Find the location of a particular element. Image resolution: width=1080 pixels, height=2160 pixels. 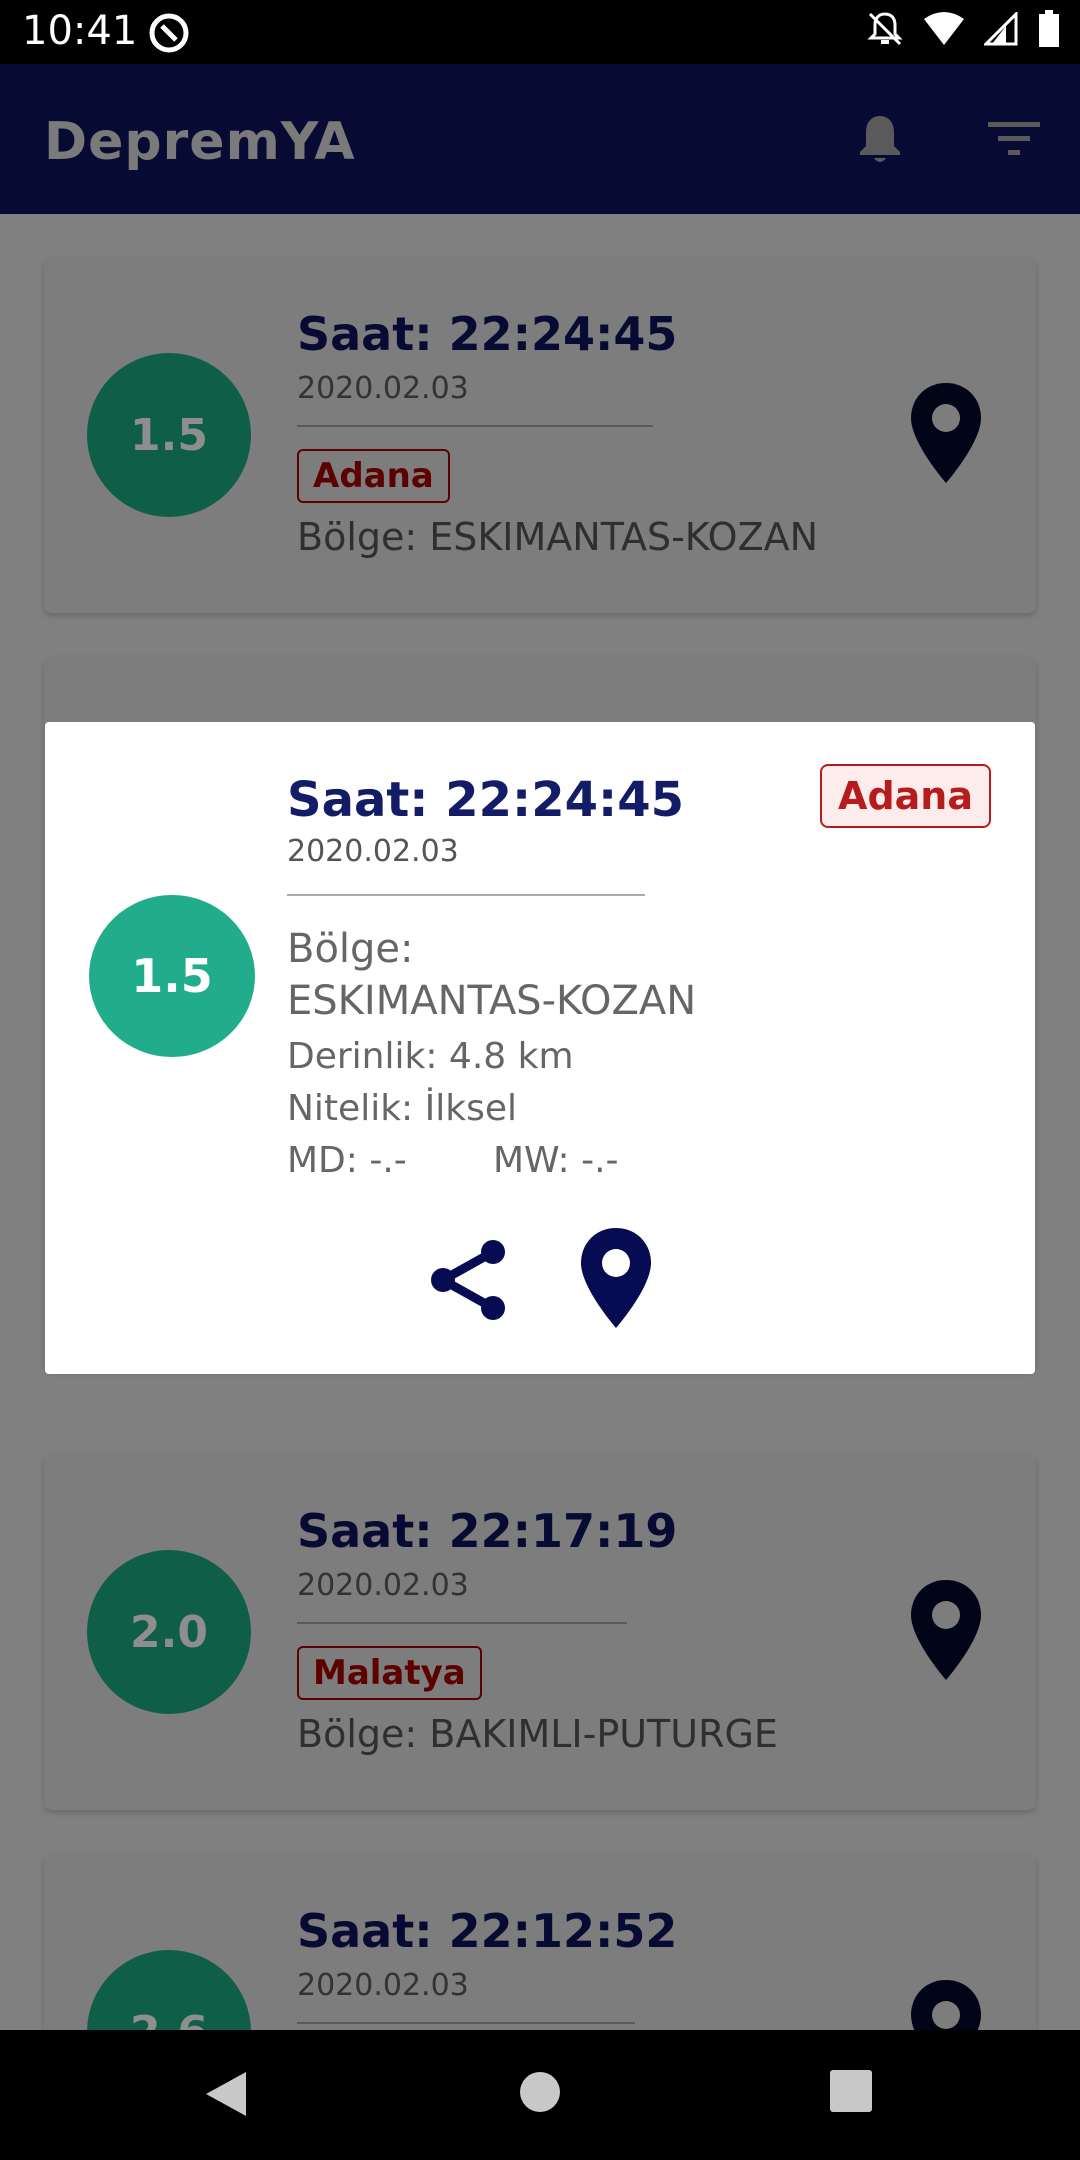

bell-icon is located at coordinates (880, 140).